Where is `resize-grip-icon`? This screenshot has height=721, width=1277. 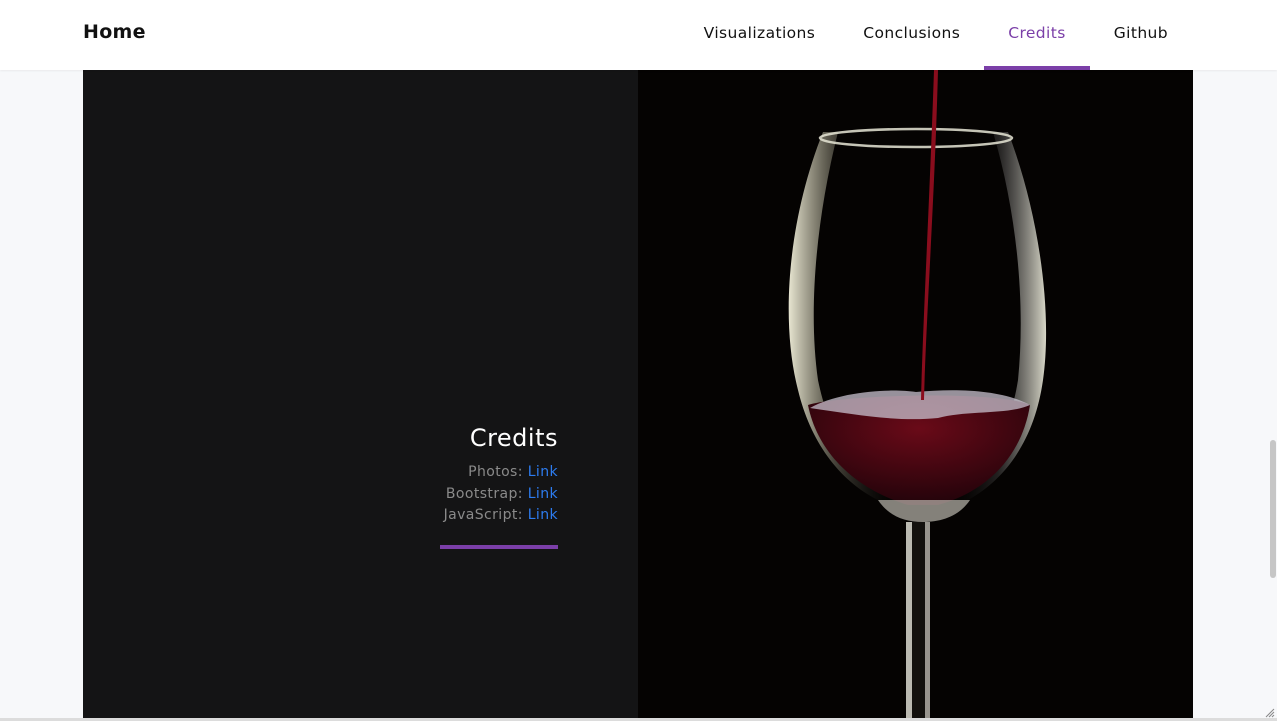 resize-grip-icon is located at coordinates (1270, 713).